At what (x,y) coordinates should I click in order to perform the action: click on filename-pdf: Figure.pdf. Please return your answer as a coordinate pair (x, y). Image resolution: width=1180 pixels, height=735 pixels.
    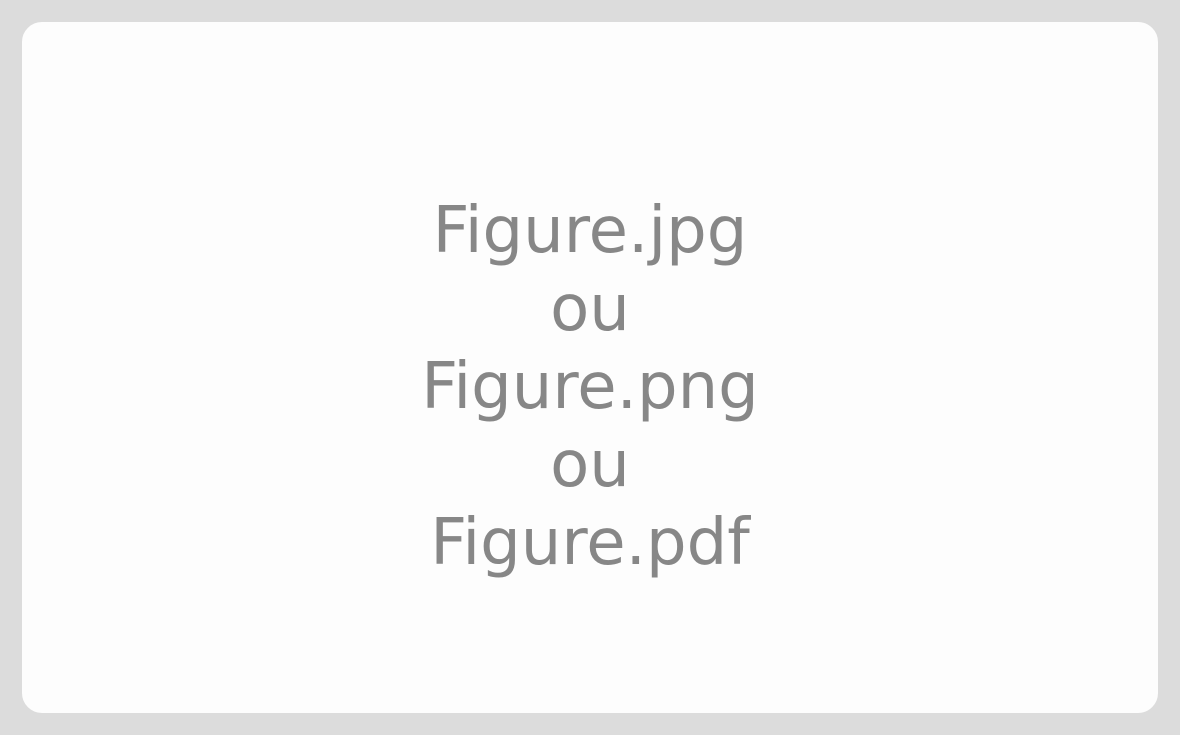
    Looking at the image, I should click on (590, 543).